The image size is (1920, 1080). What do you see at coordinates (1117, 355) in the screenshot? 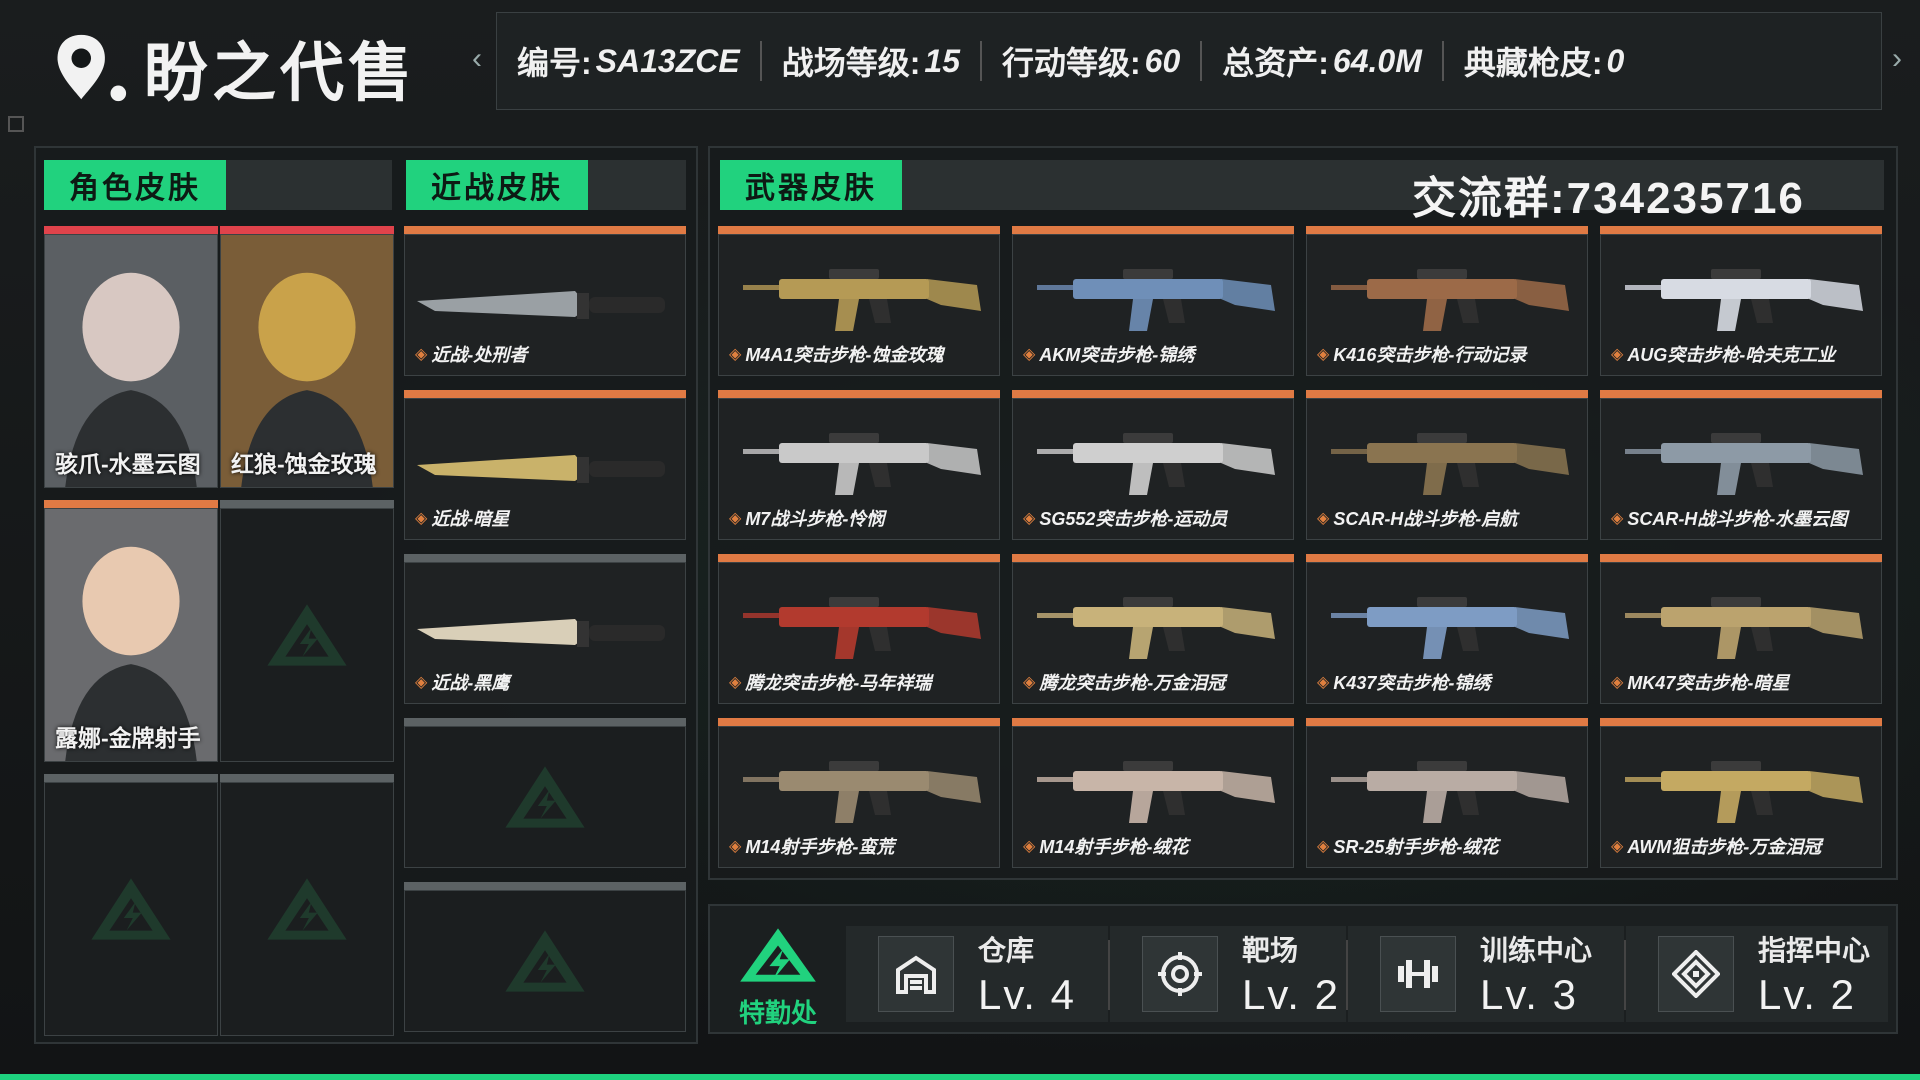
I see `skin-name: AKM突击步枪-锦绣` at bounding box center [1117, 355].